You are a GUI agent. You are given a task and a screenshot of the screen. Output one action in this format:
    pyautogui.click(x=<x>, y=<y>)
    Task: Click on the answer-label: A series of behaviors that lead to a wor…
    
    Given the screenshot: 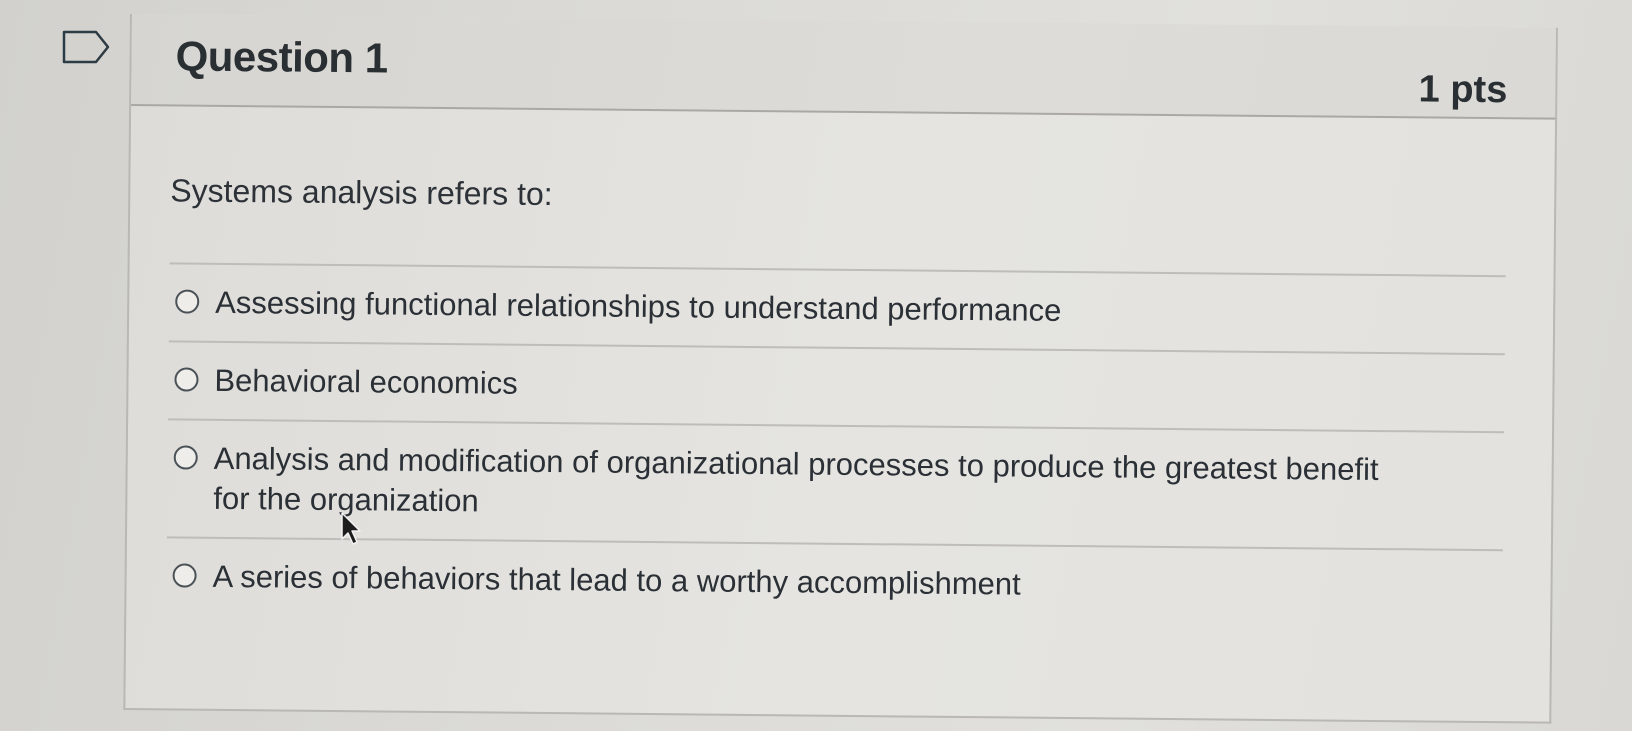 What is the action you would take?
    pyautogui.click(x=616, y=580)
    